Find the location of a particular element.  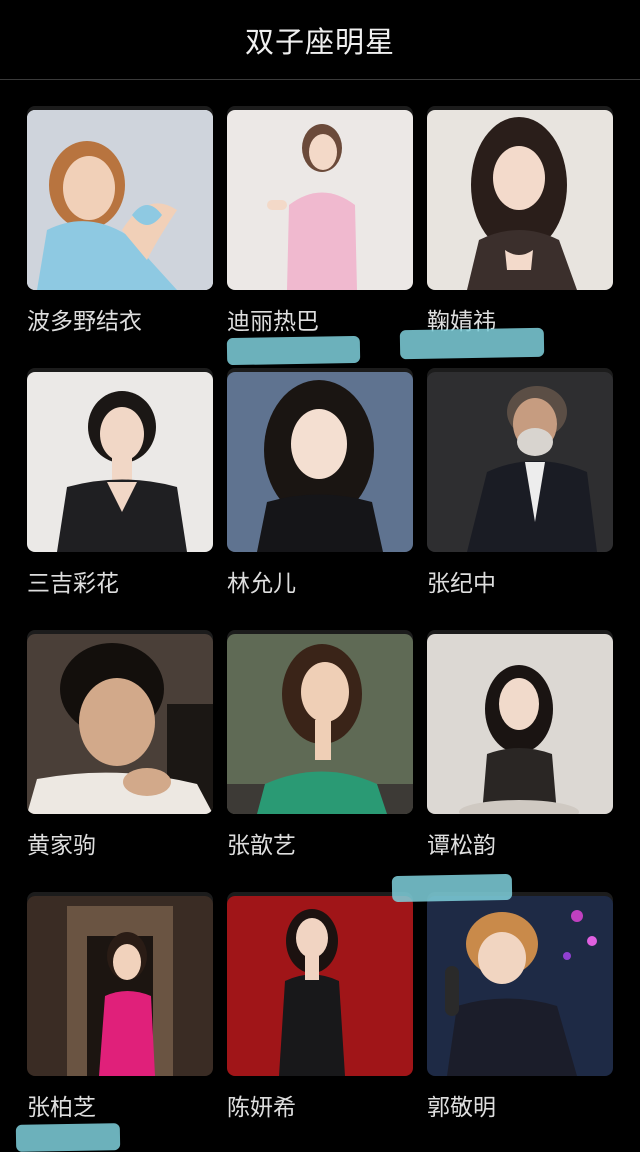

celebrity-name: 陈妍希 is located at coordinates (261, 1108).